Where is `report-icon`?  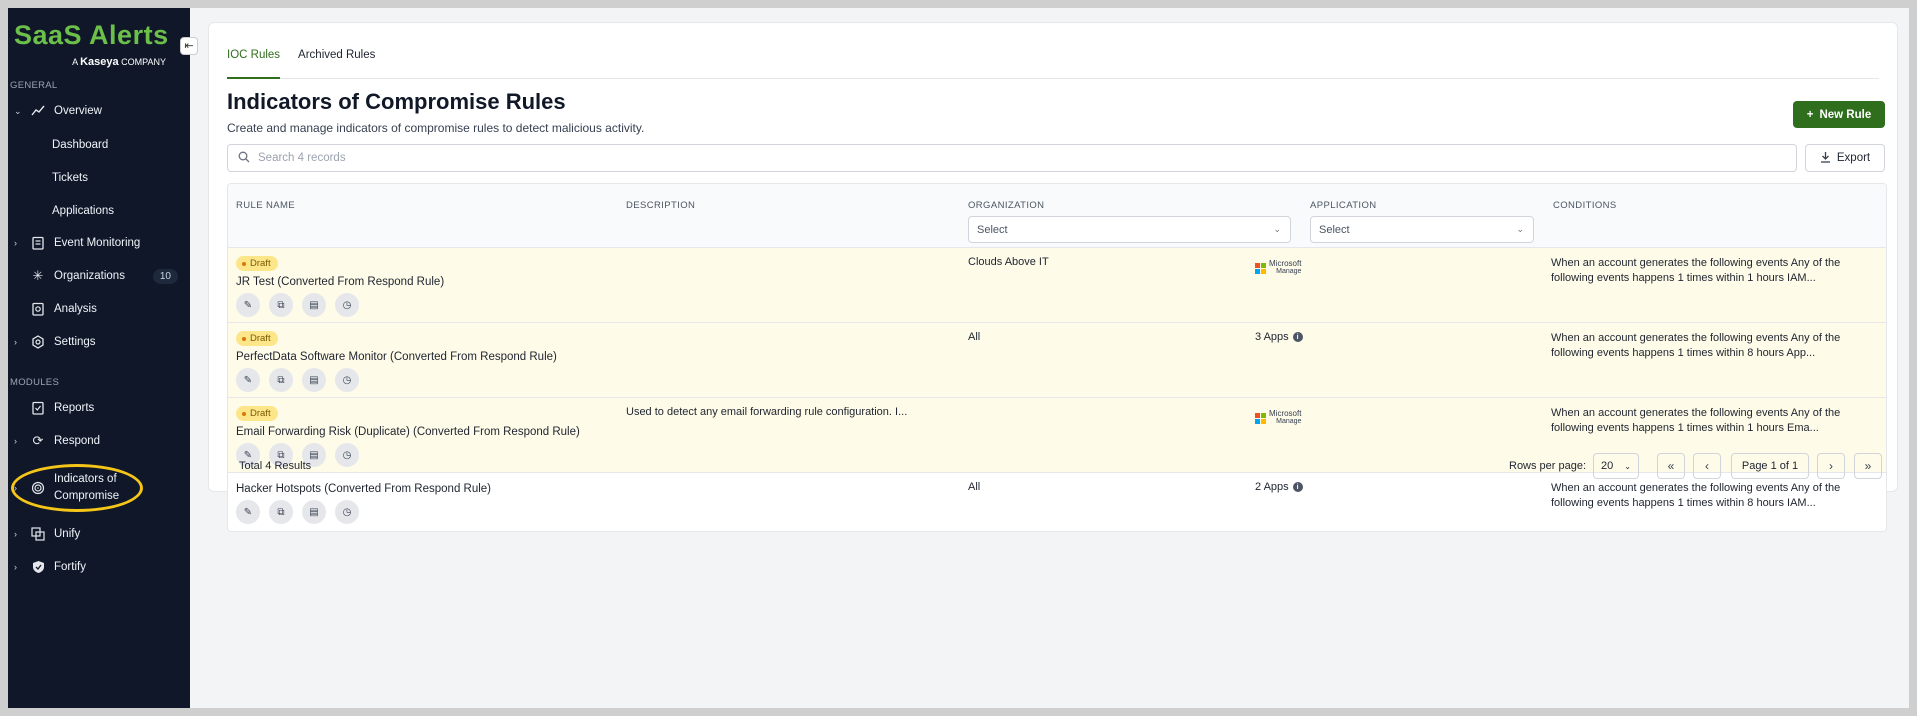
report-icon is located at coordinates (38, 408).